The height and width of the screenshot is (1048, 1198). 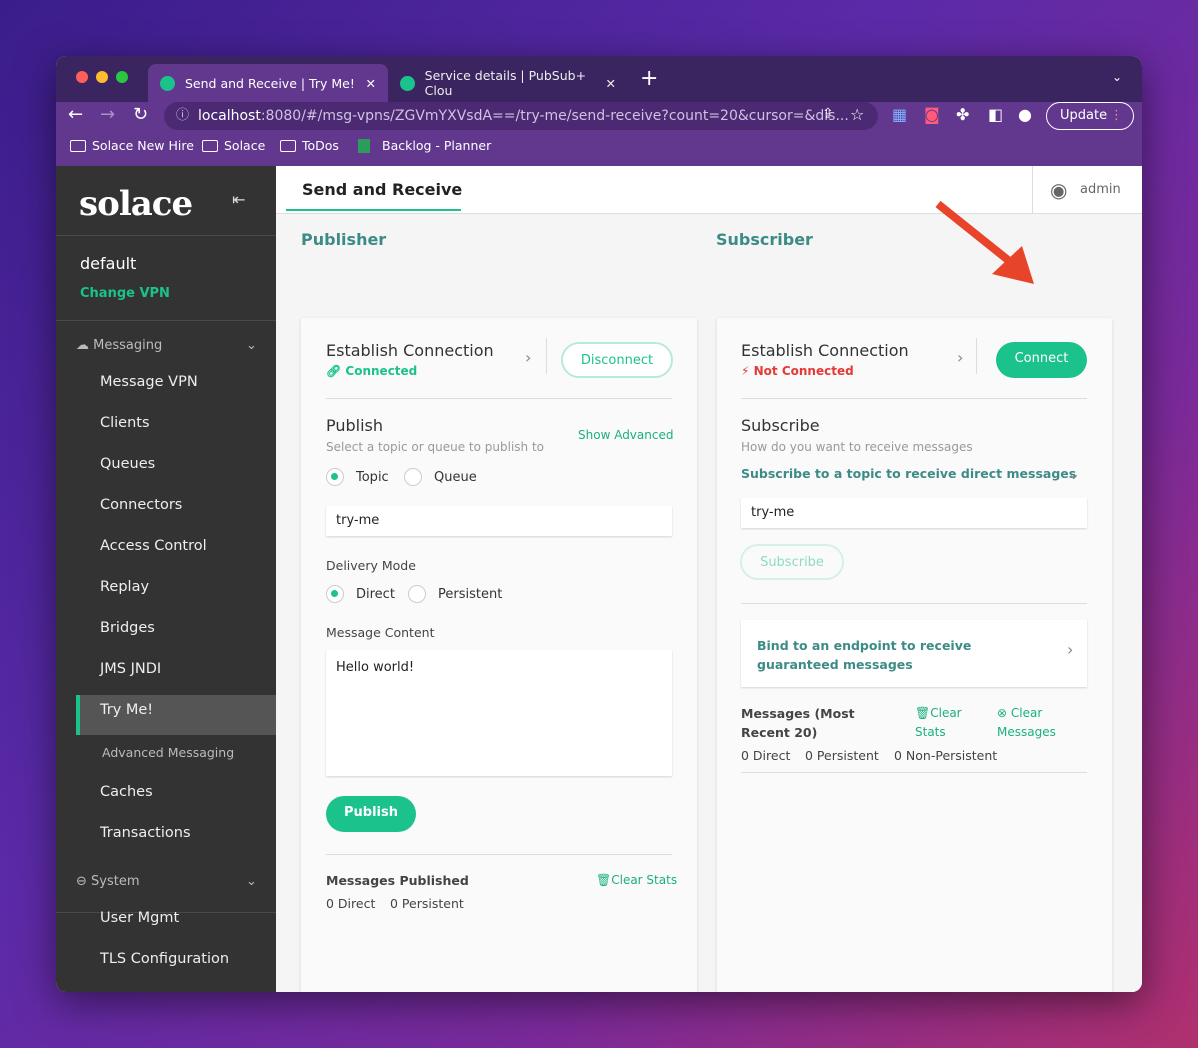 I want to click on new-tab-button: +, so click(x=649, y=78).